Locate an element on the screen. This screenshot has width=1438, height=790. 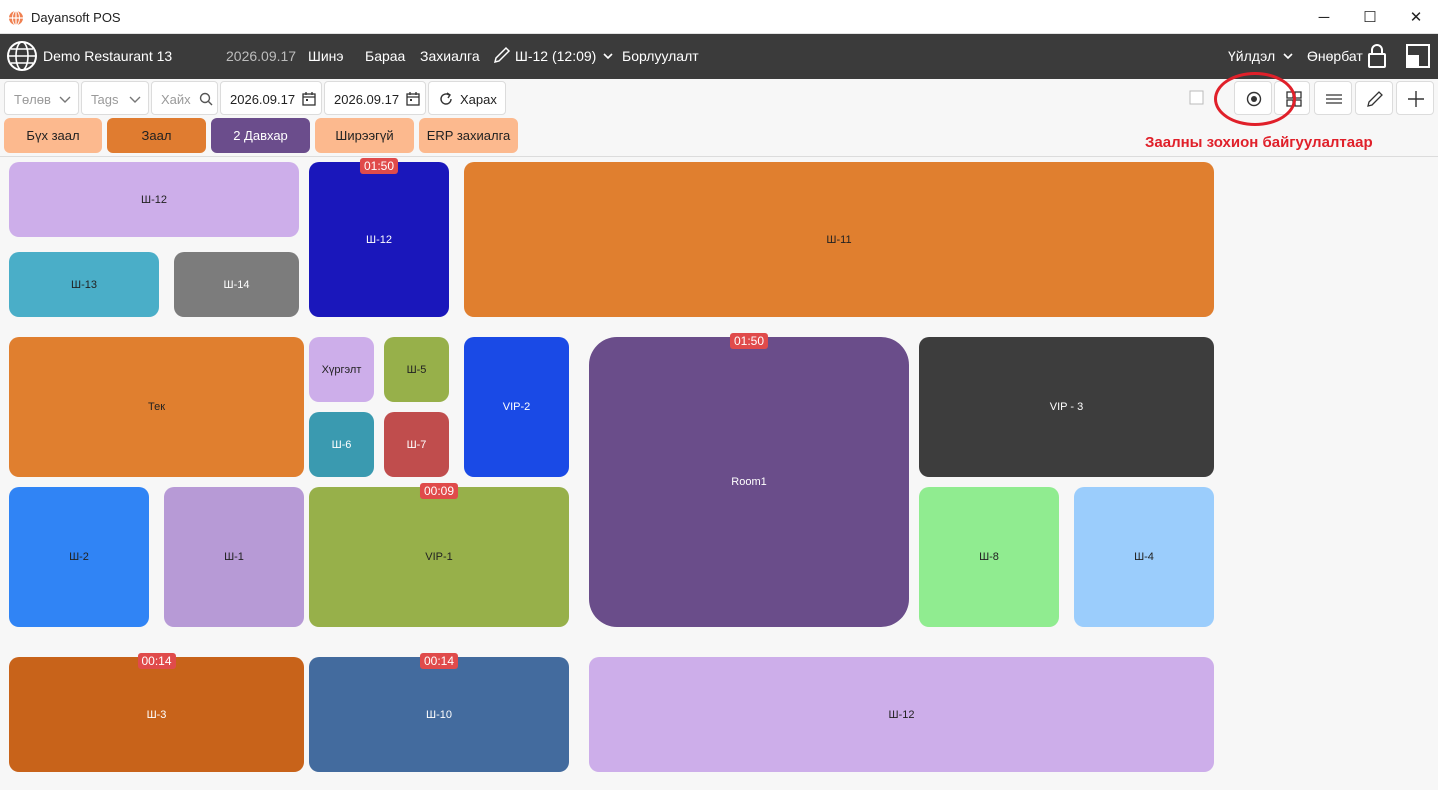
tab-no-table: Ширээгүй is located at coordinates (364, 135).